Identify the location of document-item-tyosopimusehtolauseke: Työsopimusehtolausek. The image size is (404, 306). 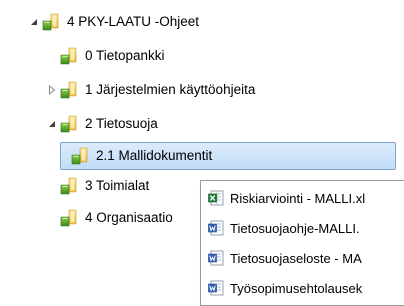
(285, 288).